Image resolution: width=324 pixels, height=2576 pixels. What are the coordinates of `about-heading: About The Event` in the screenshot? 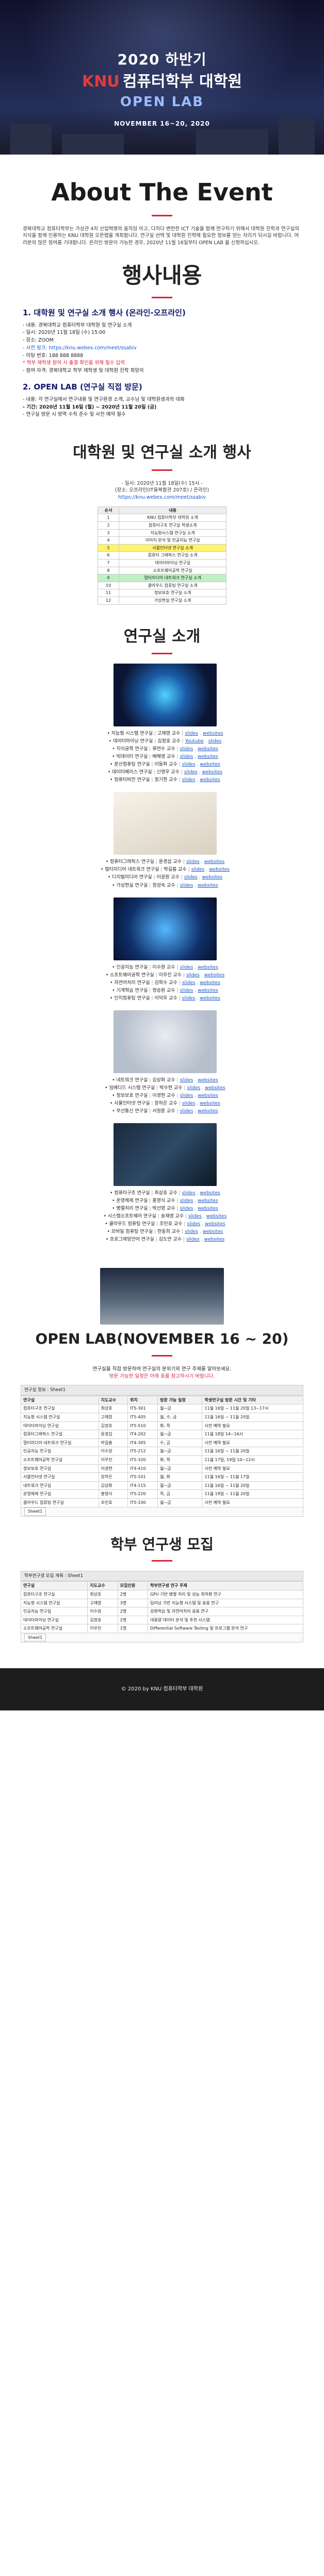 It's located at (162, 192).